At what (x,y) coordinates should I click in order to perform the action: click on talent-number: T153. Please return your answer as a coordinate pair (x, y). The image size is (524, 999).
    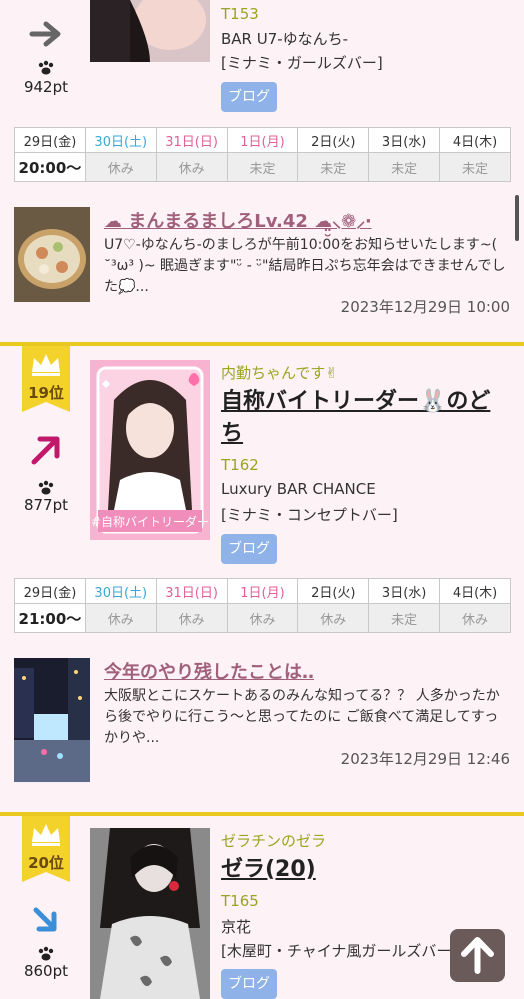
    Looking at the image, I should click on (240, 14).